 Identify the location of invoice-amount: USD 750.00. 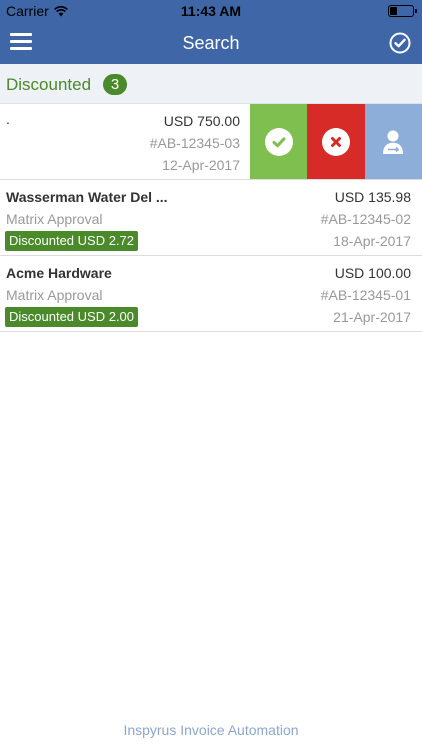
(201, 121).